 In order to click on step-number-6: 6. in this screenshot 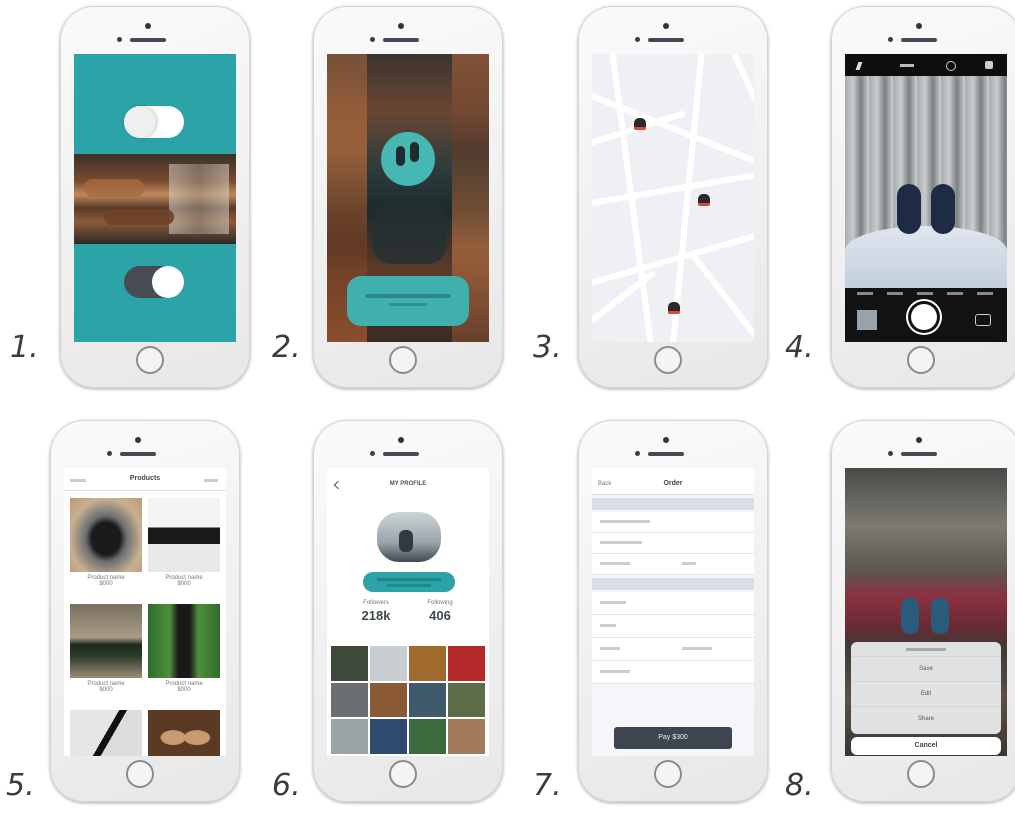, I will do `click(286, 785)`.